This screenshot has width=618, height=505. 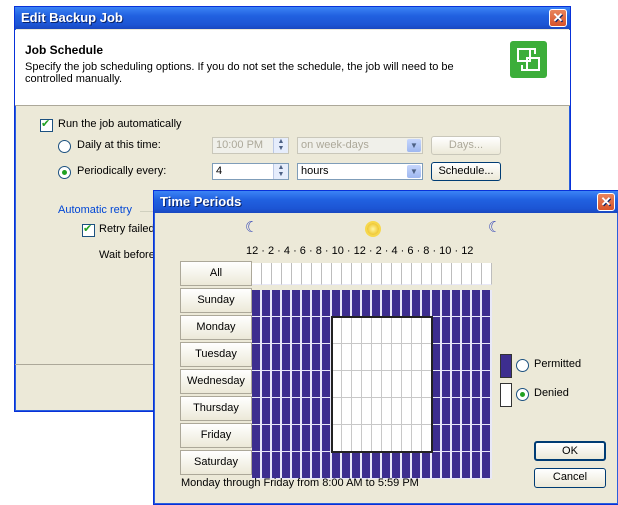 What do you see at coordinates (558, 18) in the screenshot?
I see `main-close-button: ✕` at bounding box center [558, 18].